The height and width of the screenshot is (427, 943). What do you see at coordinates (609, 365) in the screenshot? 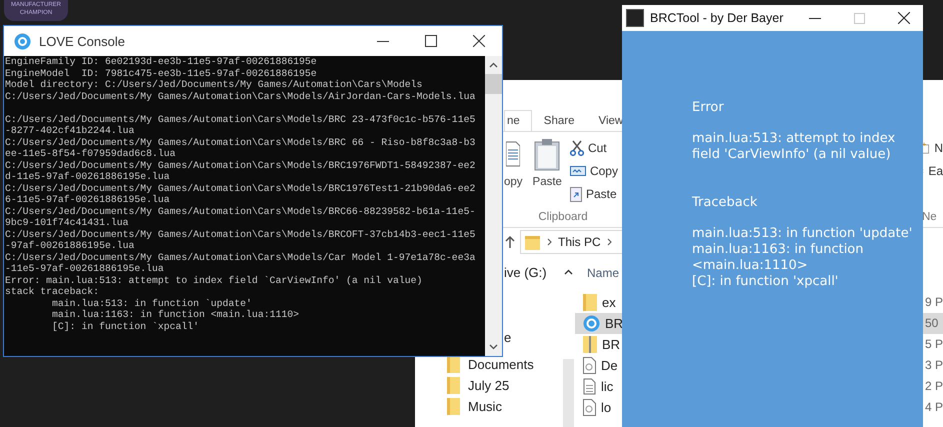
I see `file-name: De` at bounding box center [609, 365].